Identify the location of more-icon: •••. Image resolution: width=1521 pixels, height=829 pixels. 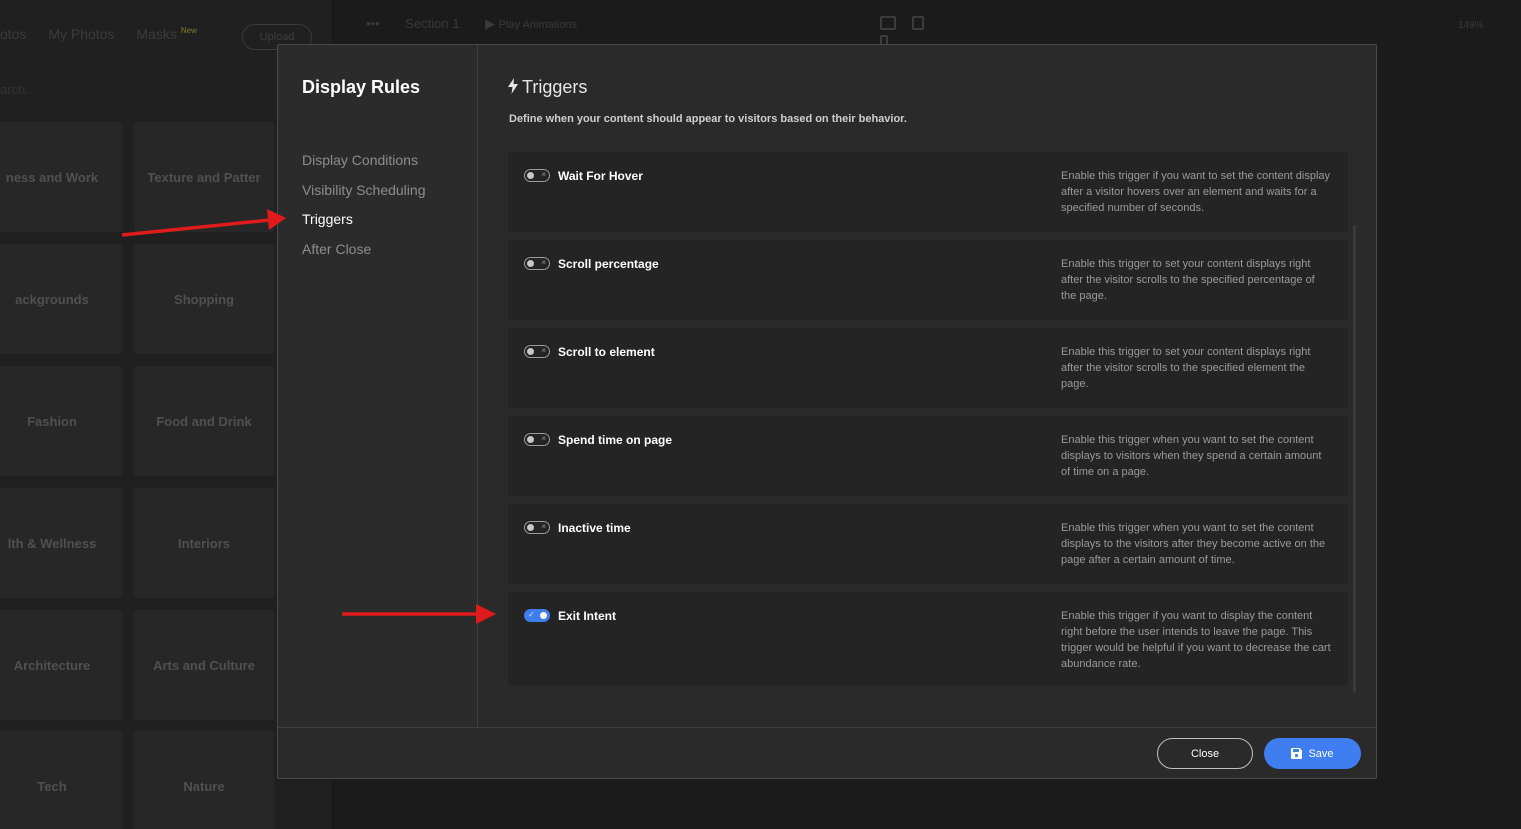
(373, 23).